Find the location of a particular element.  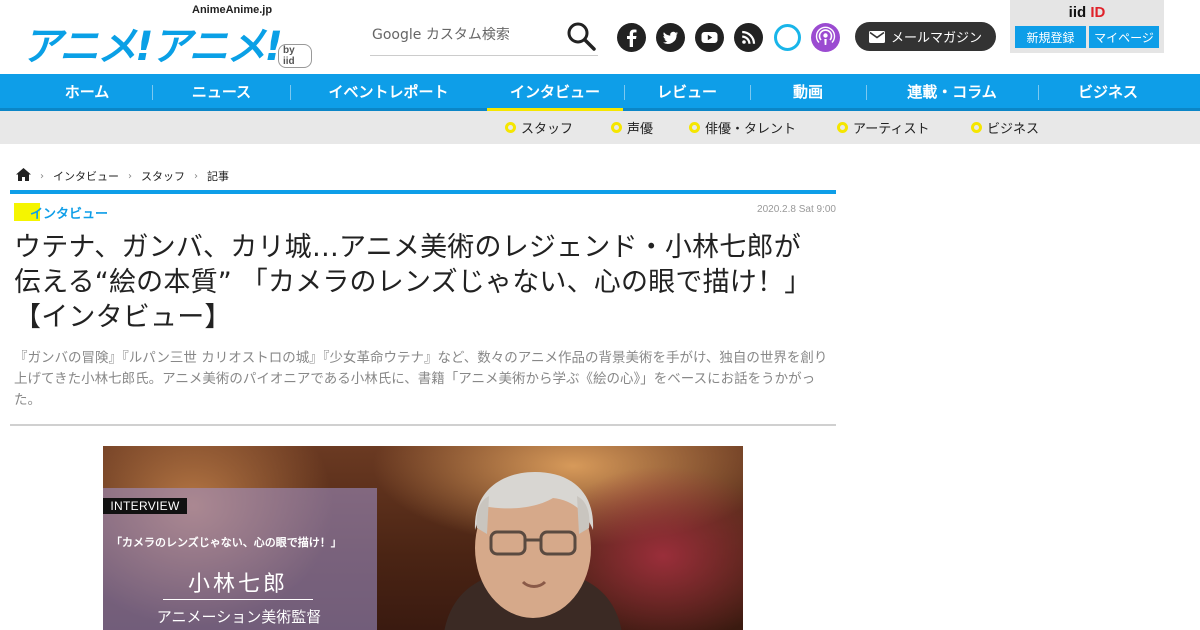

nav-item-column: 連載・コラム is located at coordinates (952, 91).